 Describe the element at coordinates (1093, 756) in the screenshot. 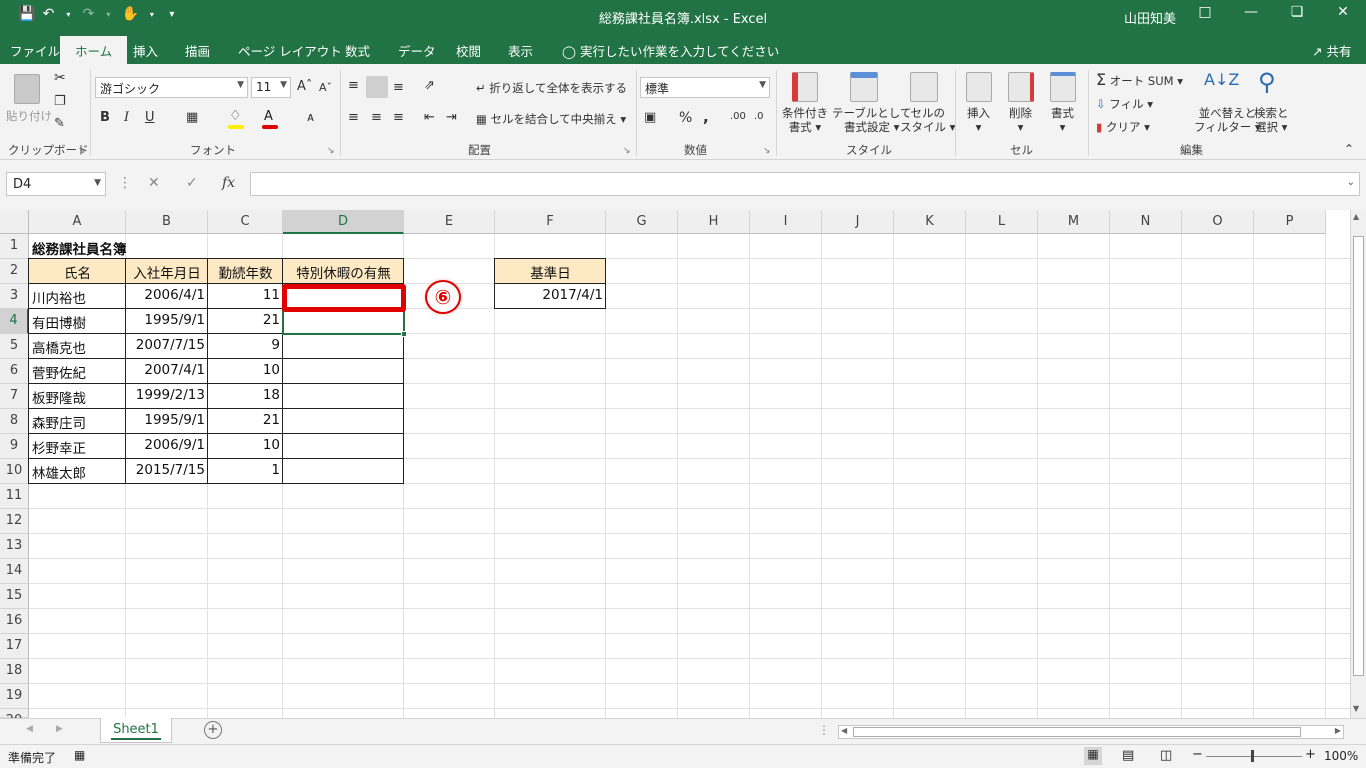

I see `normal-view-icon: ▦` at that location.